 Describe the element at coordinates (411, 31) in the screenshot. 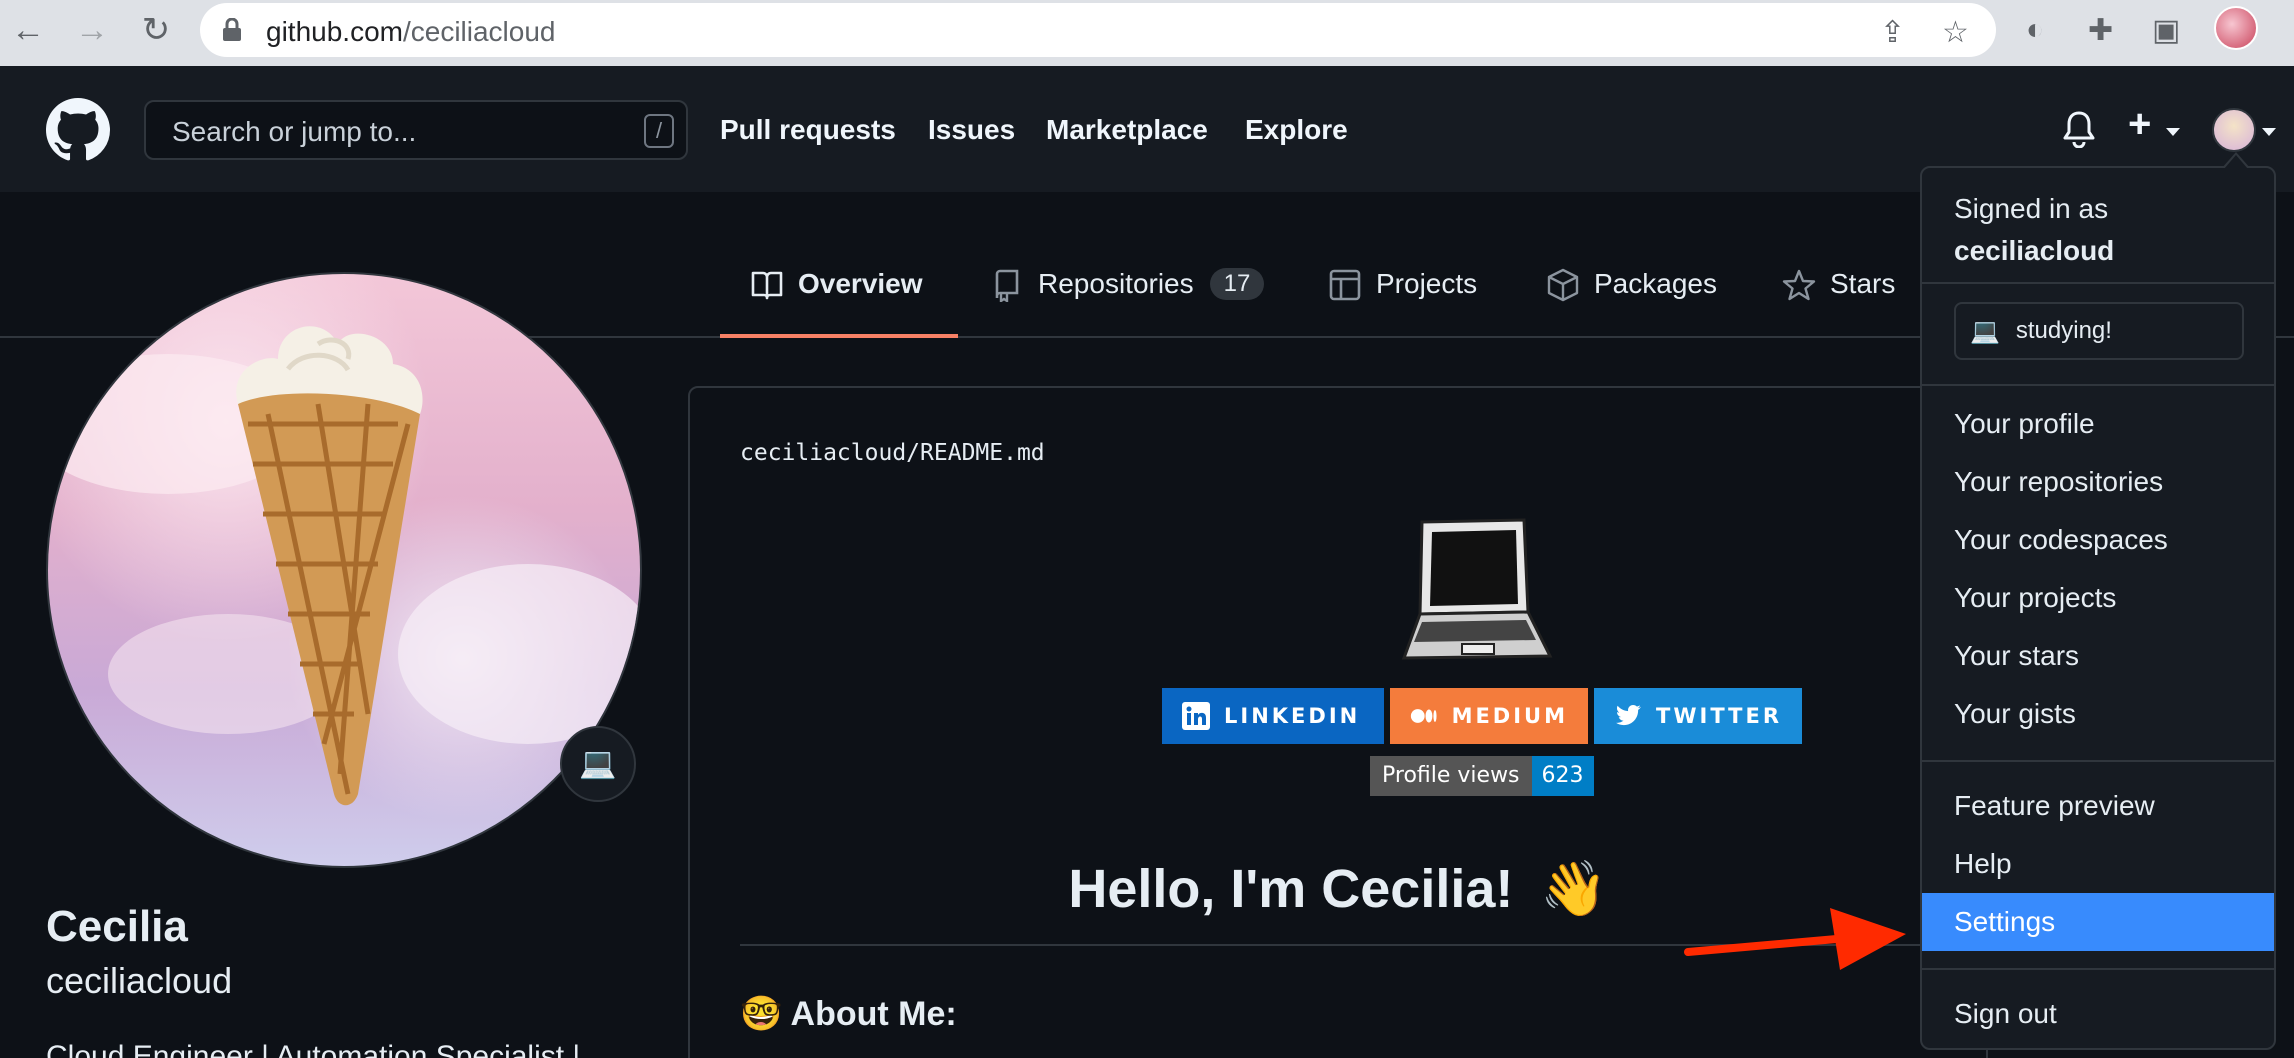

I see `url-text: github.com/ceciliacloud` at that location.